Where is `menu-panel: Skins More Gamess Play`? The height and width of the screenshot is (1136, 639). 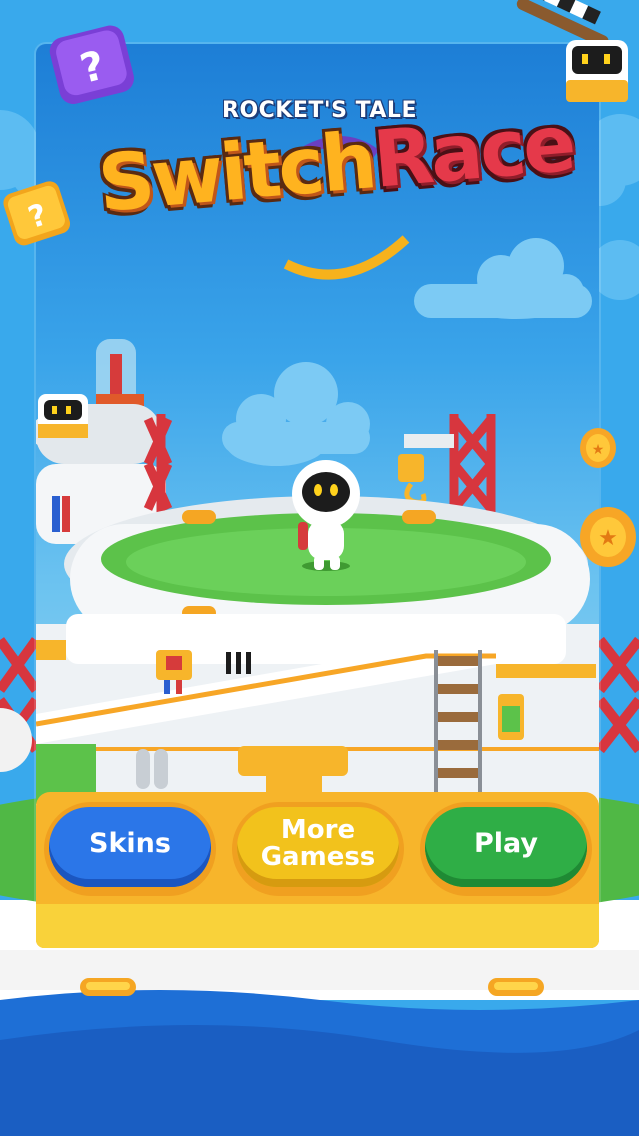 menu-panel: Skins More Gamess Play is located at coordinates (317, 870).